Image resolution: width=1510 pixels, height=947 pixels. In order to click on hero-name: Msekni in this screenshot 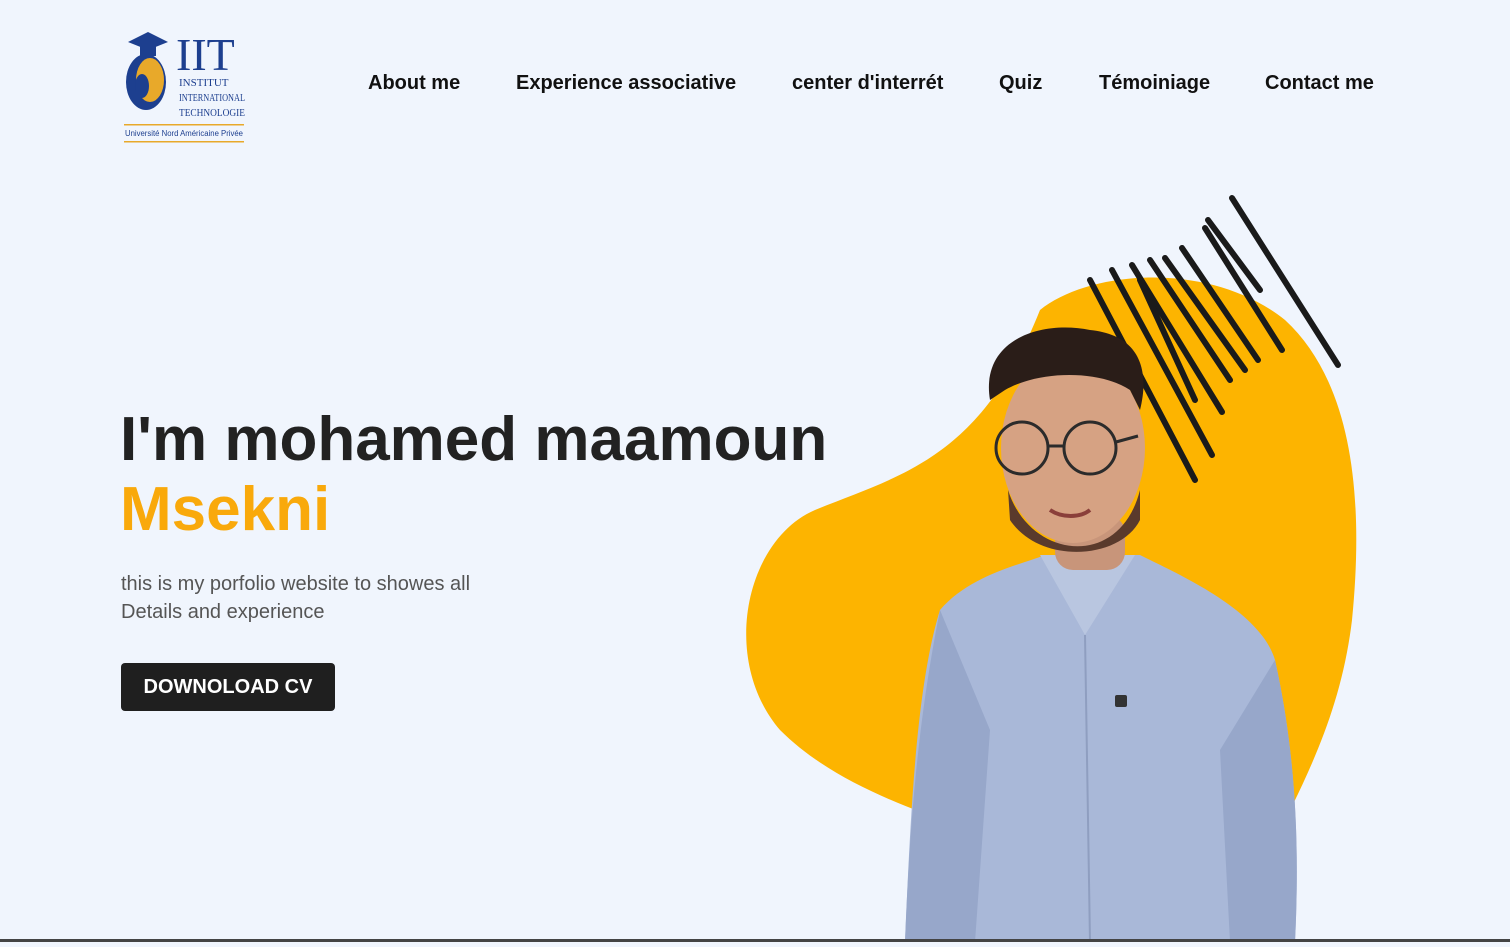, I will do `click(225, 509)`.